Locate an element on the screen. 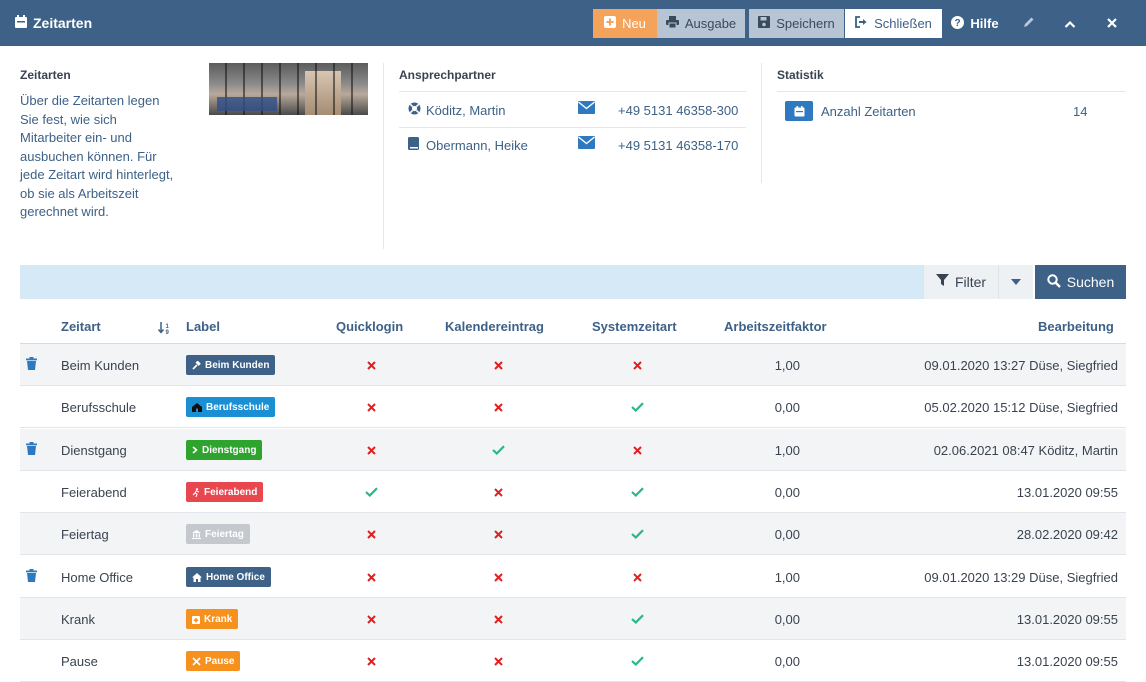 This screenshot has width=1146, height=682. column-header-bearbeitung: Bearbeitung is located at coordinates (1076, 326).